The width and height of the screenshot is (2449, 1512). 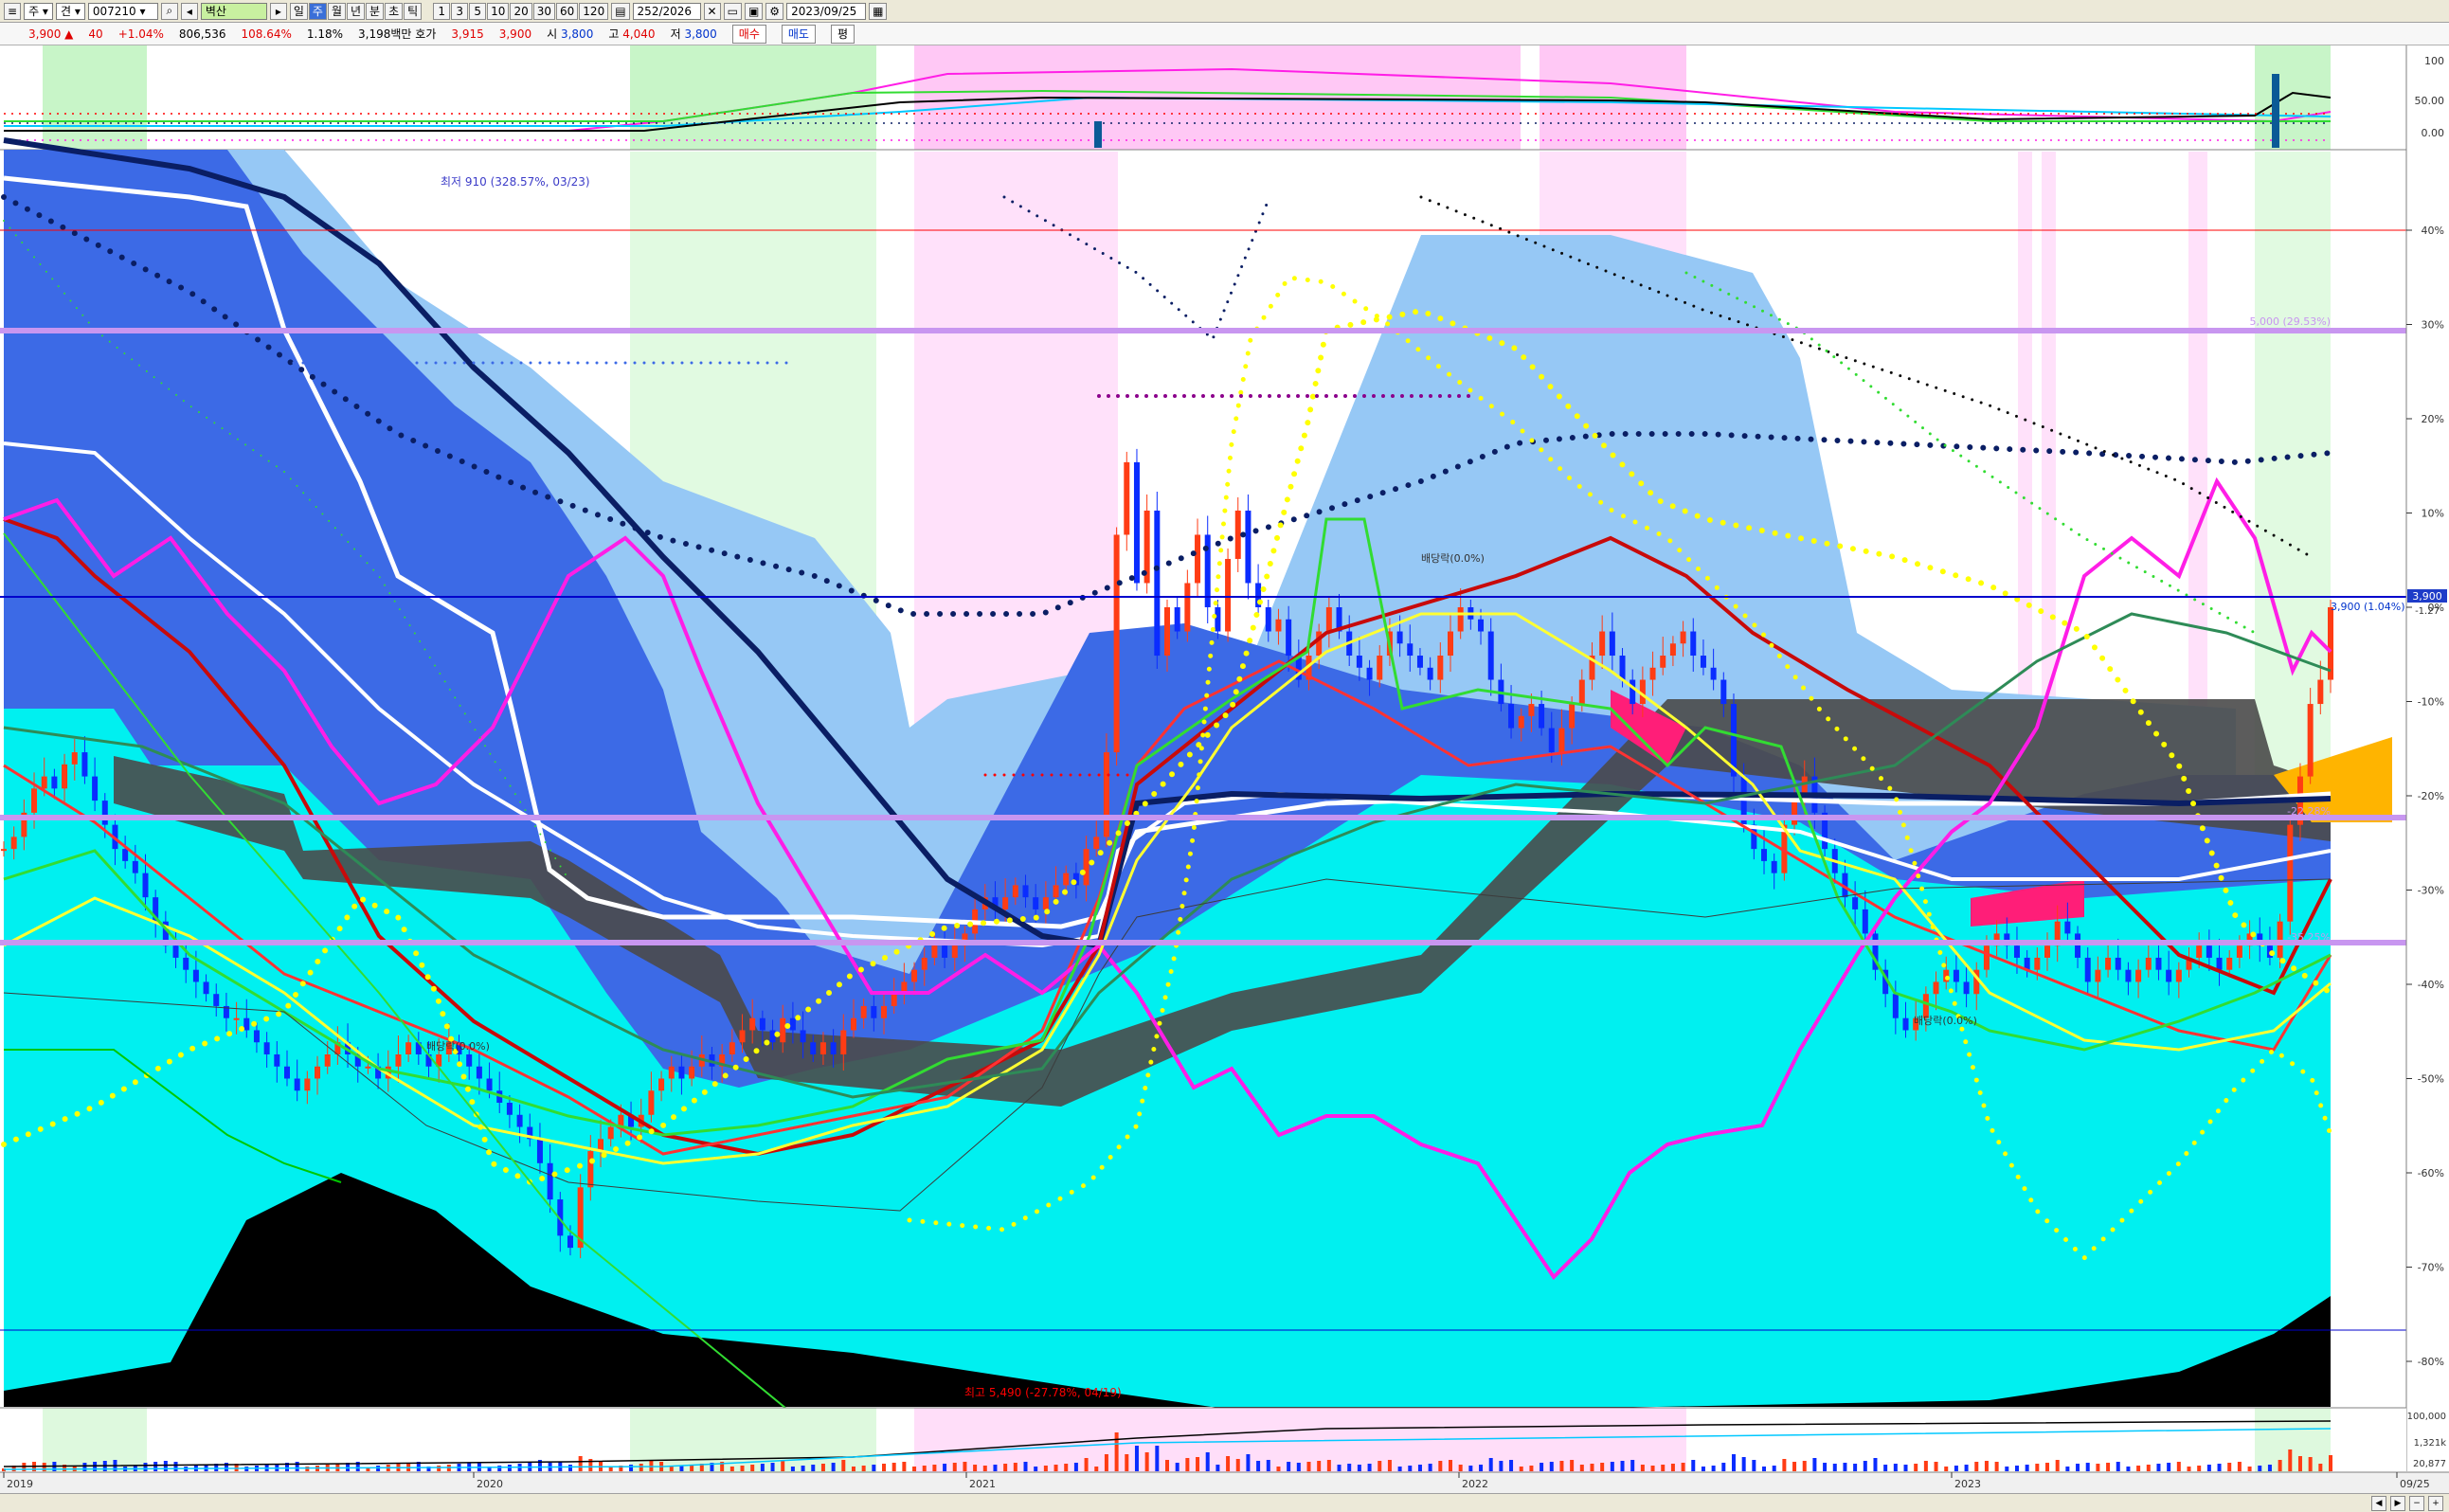 What do you see at coordinates (620, 11) in the screenshot?
I see `lock-icon: ▤` at bounding box center [620, 11].